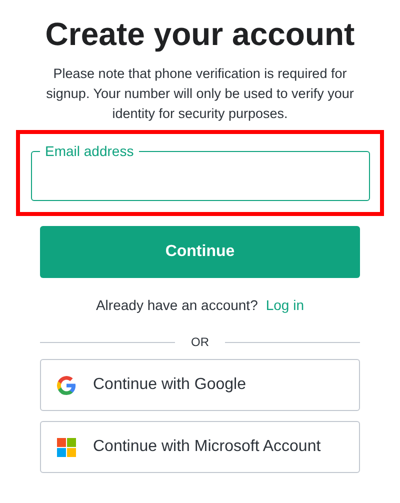 Image resolution: width=400 pixels, height=503 pixels. I want to click on login-link: Log in, so click(285, 305).